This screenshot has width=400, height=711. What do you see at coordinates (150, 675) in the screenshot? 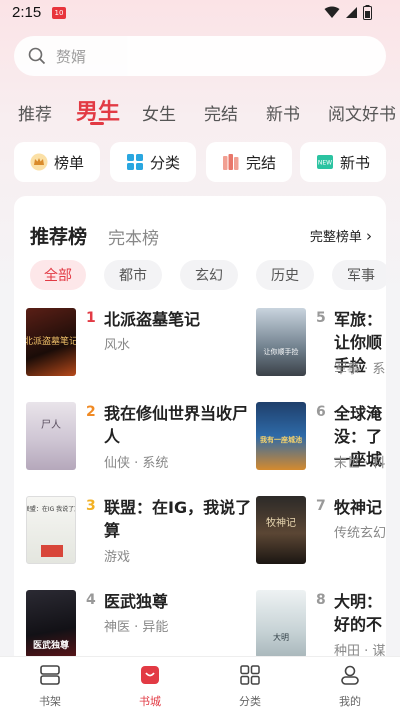
I see `bookstore-icon` at bounding box center [150, 675].